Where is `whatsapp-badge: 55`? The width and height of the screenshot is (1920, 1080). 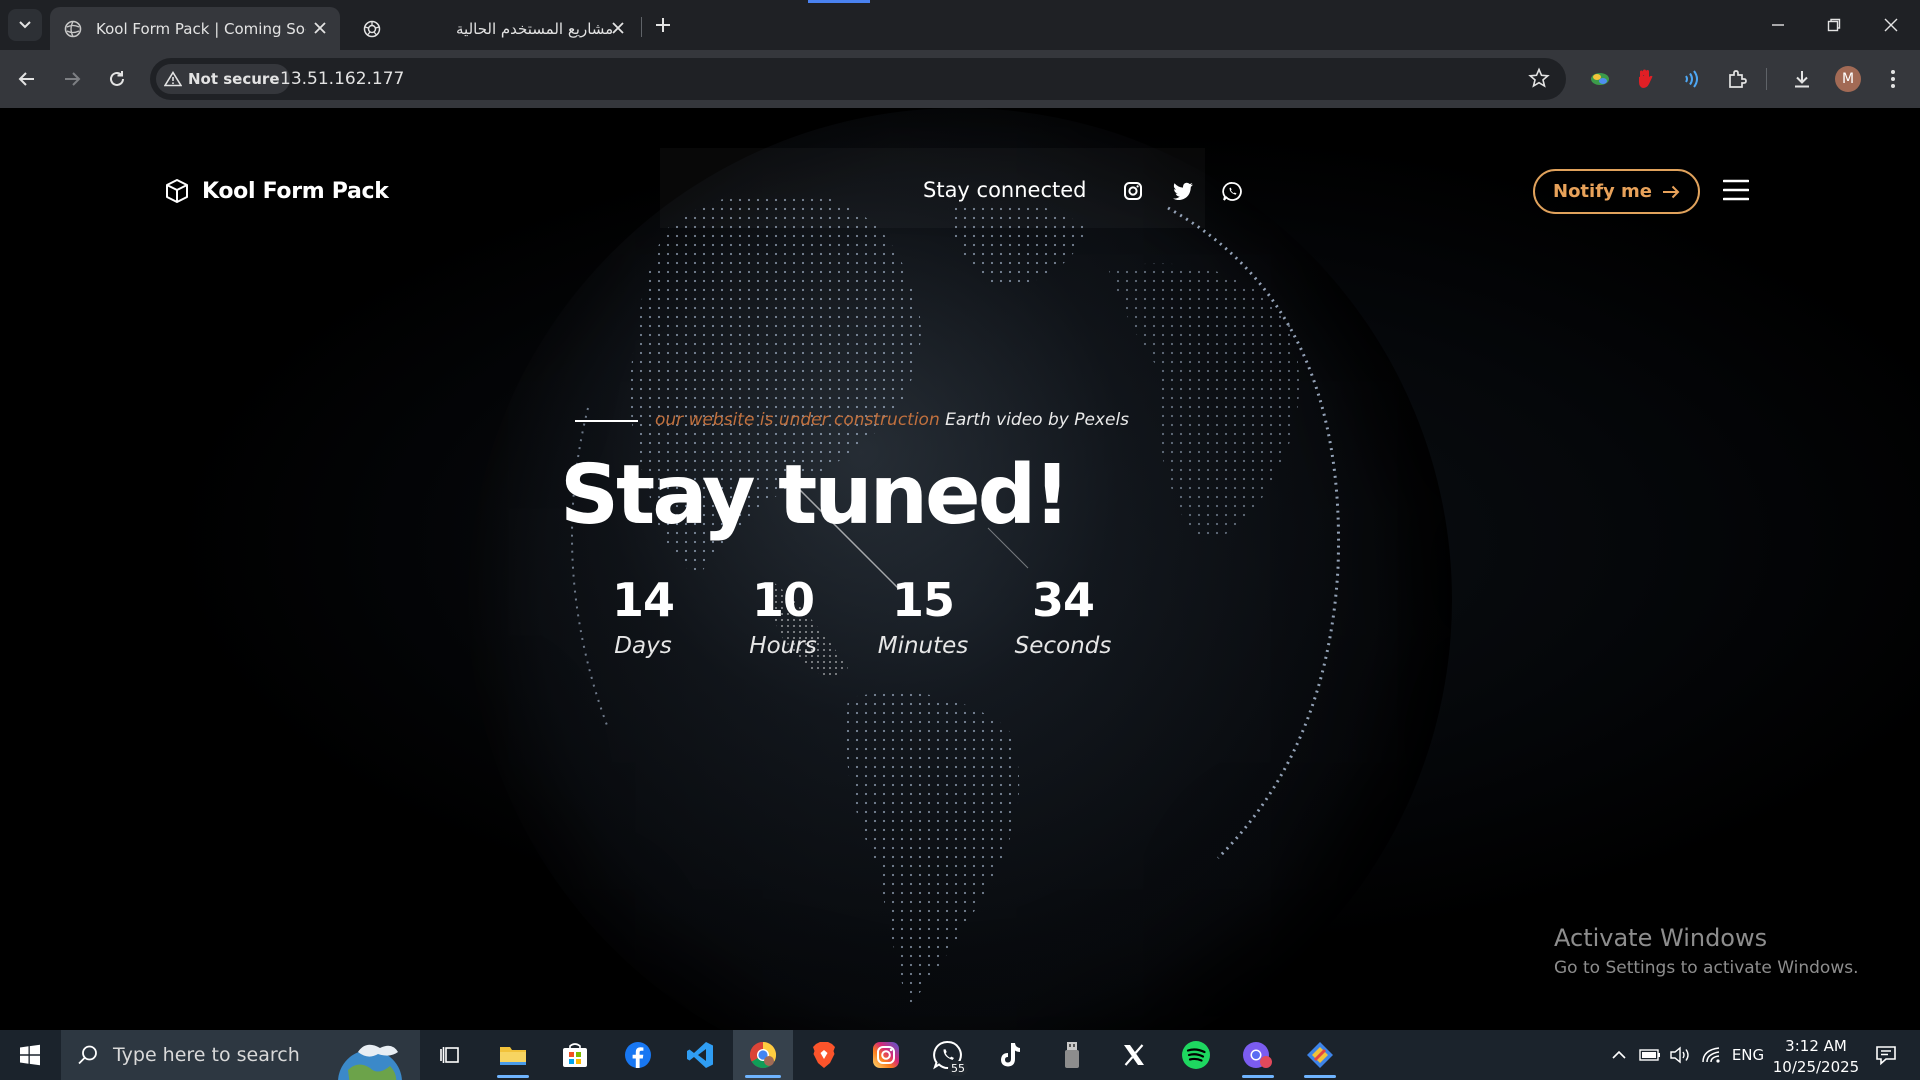 whatsapp-badge: 55 is located at coordinates (958, 1068).